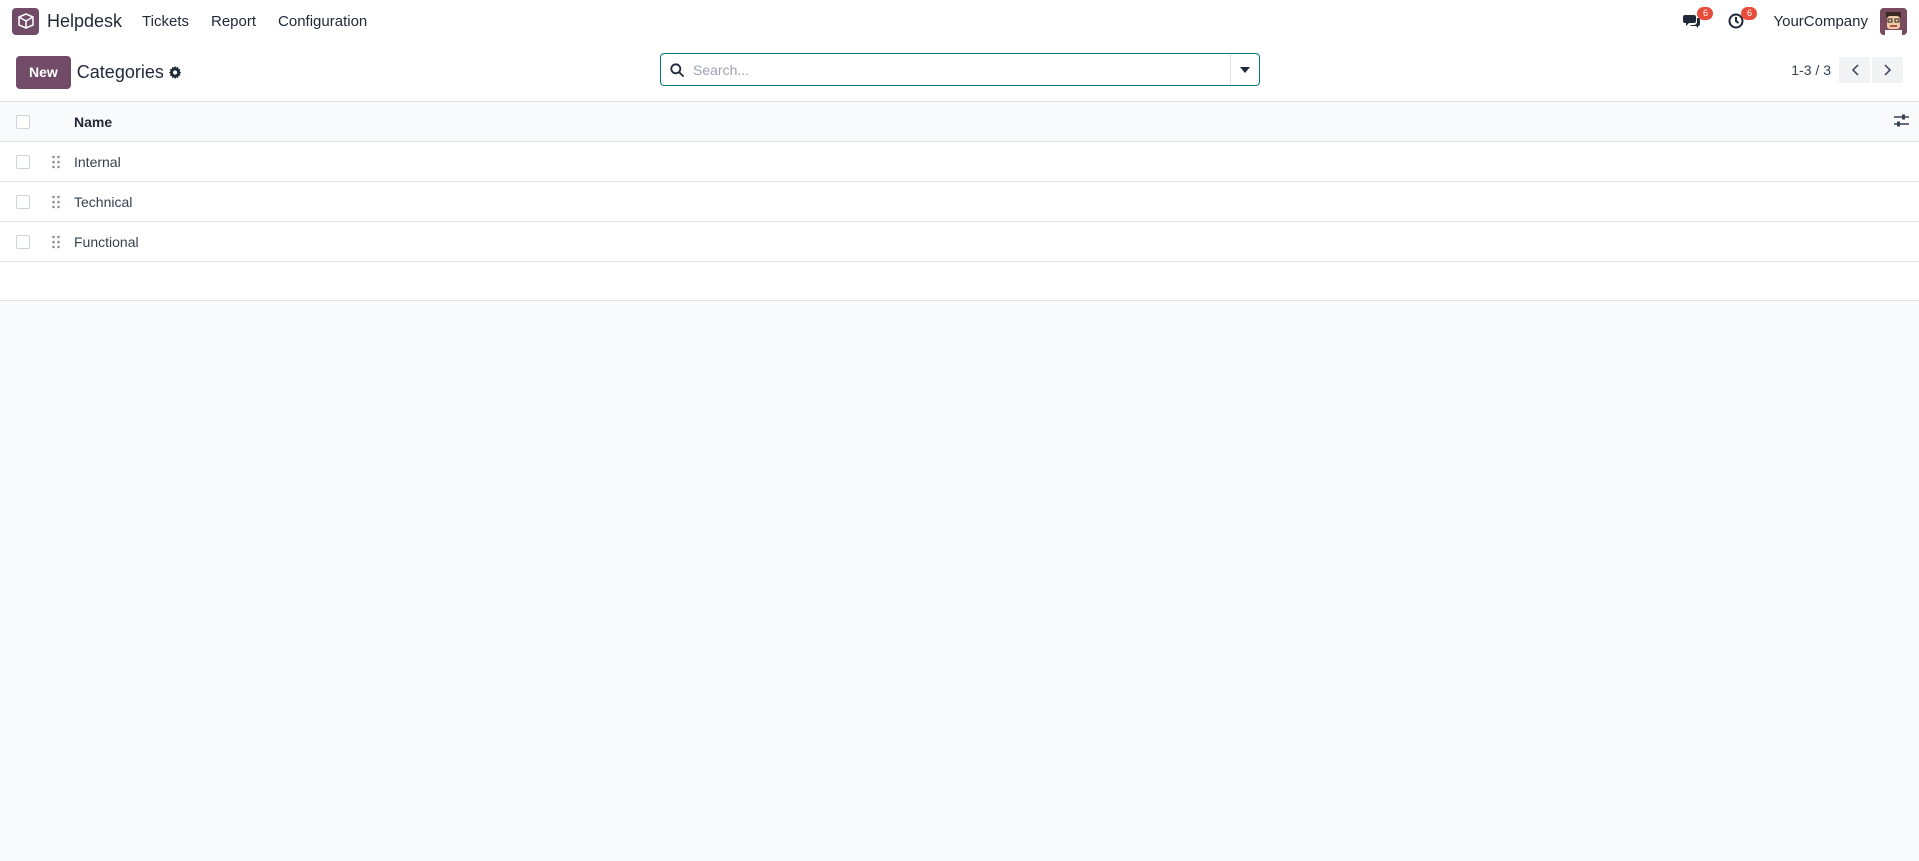  I want to click on app-icon, so click(25, 21).